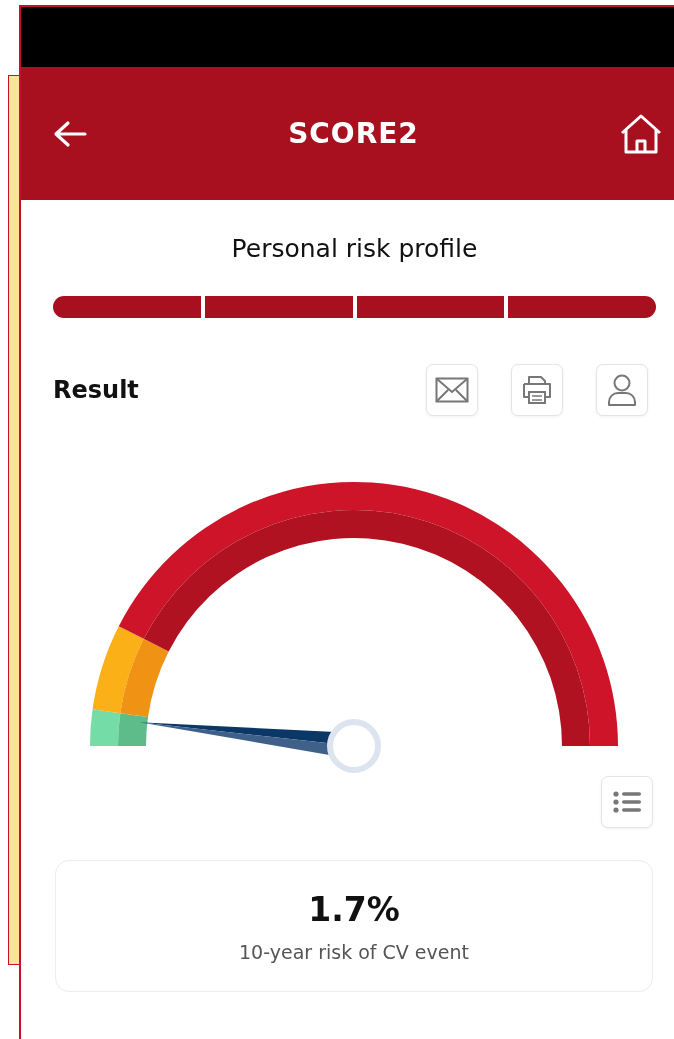 The height and width of the screenshot is (1039, 674). I want to click on risk-value: 1.7%, so click(354, 909).